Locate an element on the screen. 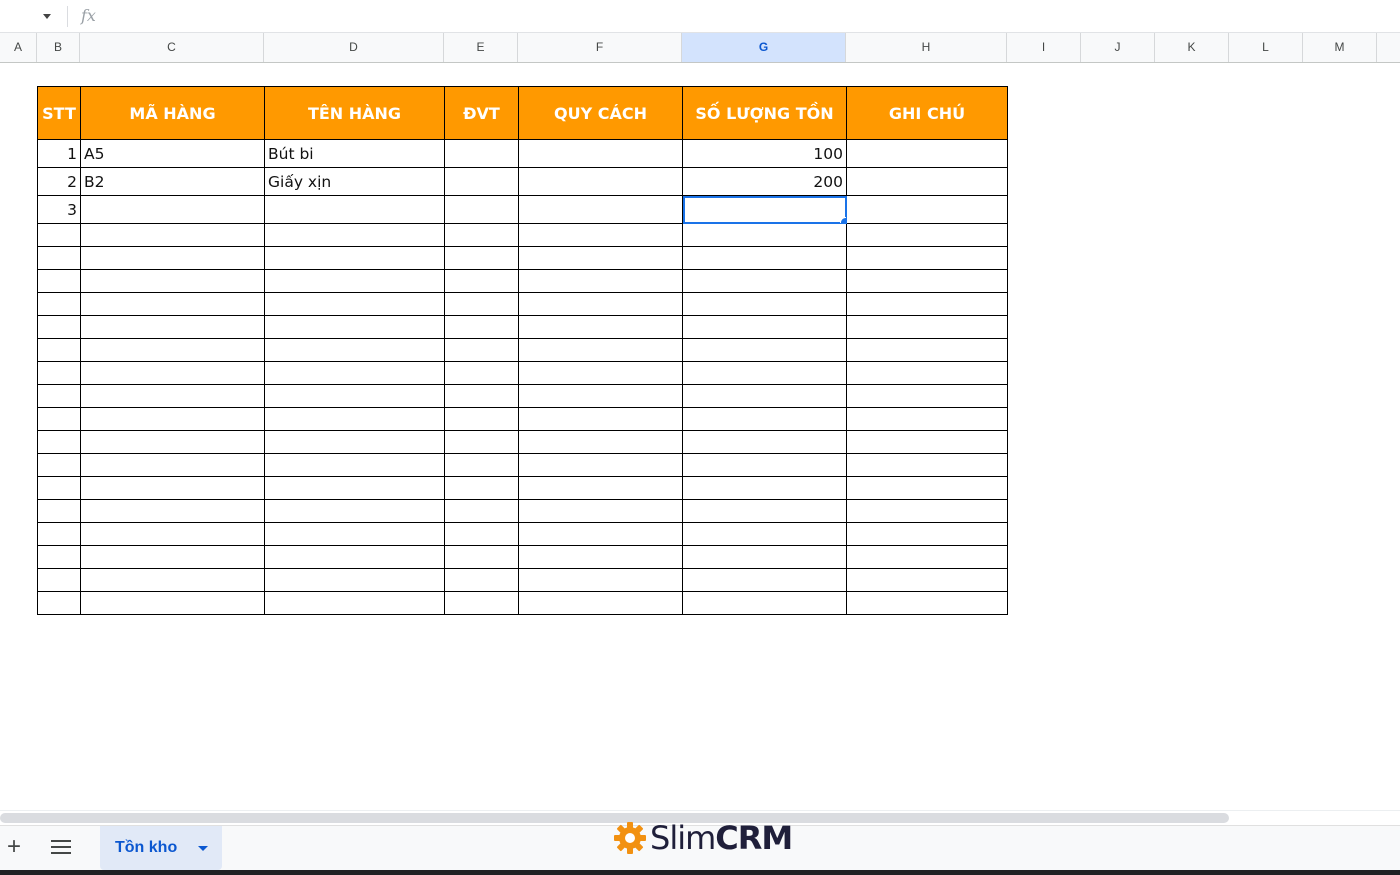 Image resolution: width=1400 pixels, height=875 pixels. selected-cell is located at coordinates (764, 209).